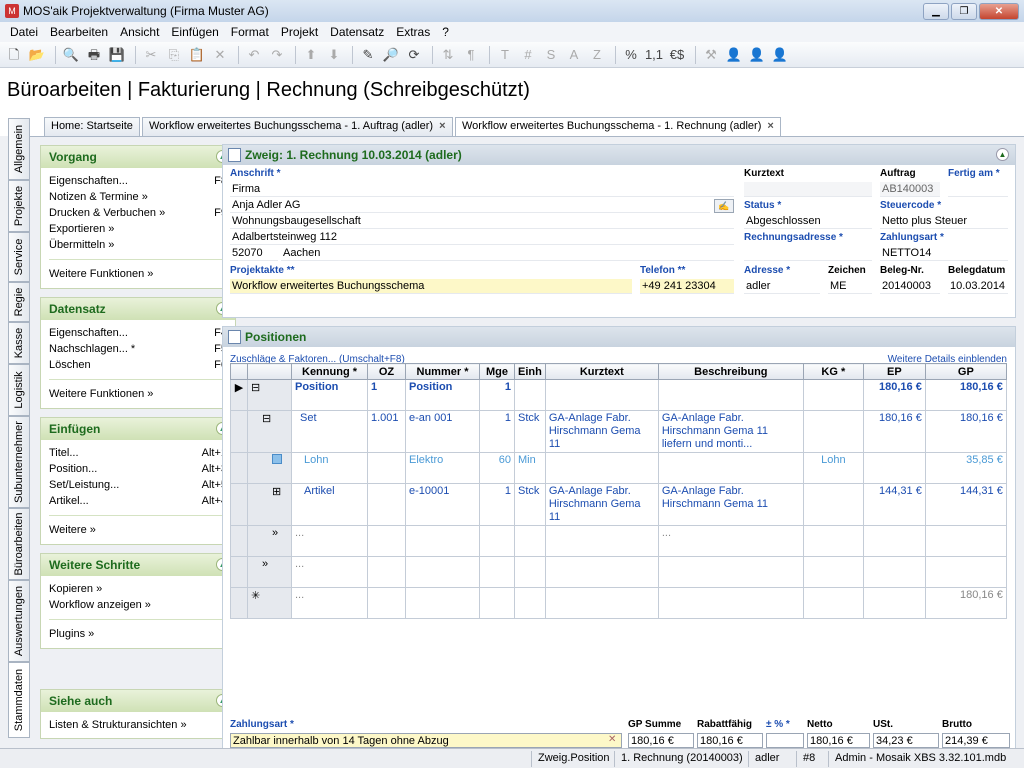 The image size is (1024, 768). What do you see at coordinates (936, 11) in the screenshot?
I see `minimize-button: ▁` at bounding box center [936, 11].